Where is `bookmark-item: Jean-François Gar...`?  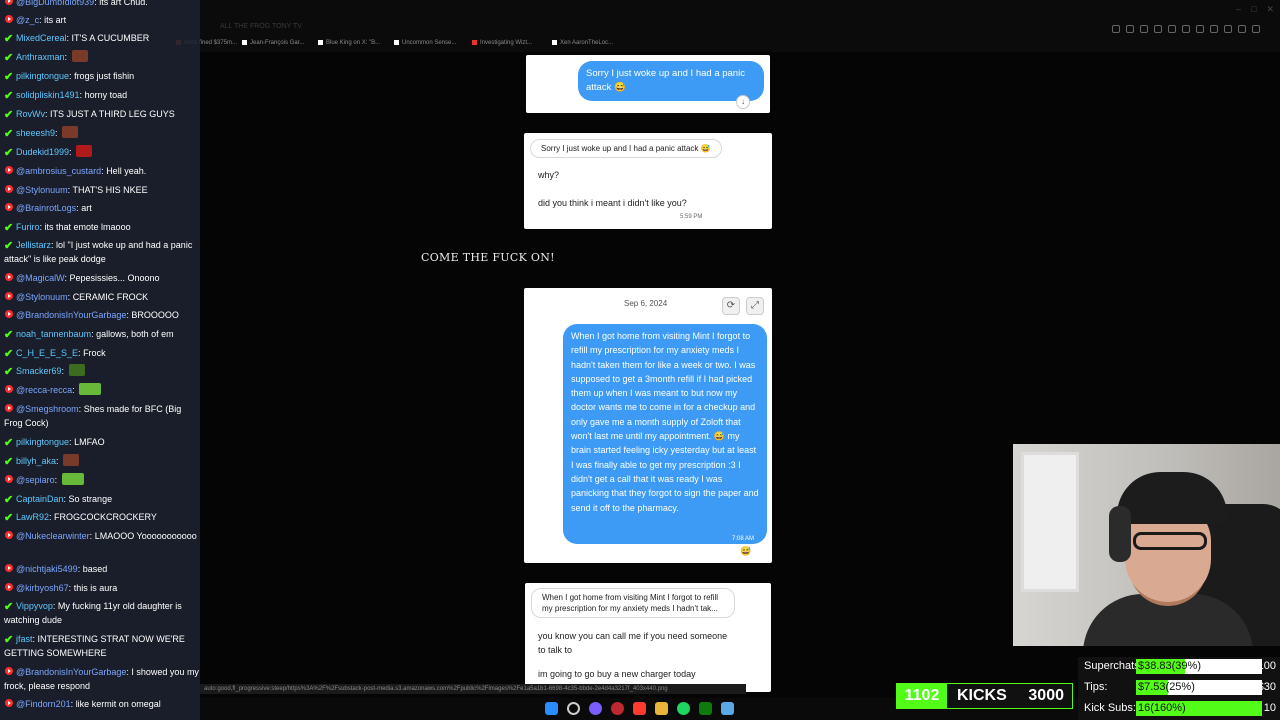 bookmark-item: Jean-François Gar... is located at coordinates (273, 43).